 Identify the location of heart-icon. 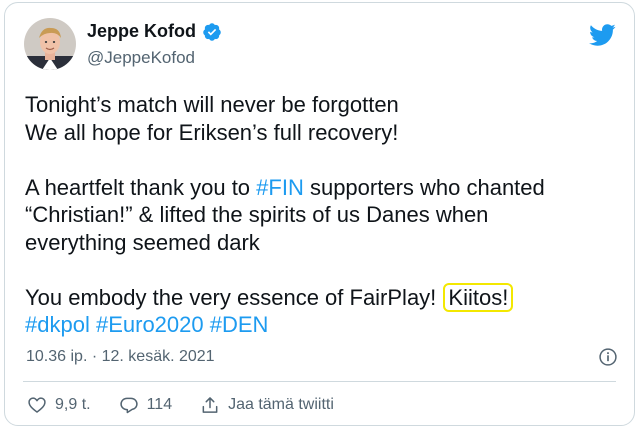
(37, 405).